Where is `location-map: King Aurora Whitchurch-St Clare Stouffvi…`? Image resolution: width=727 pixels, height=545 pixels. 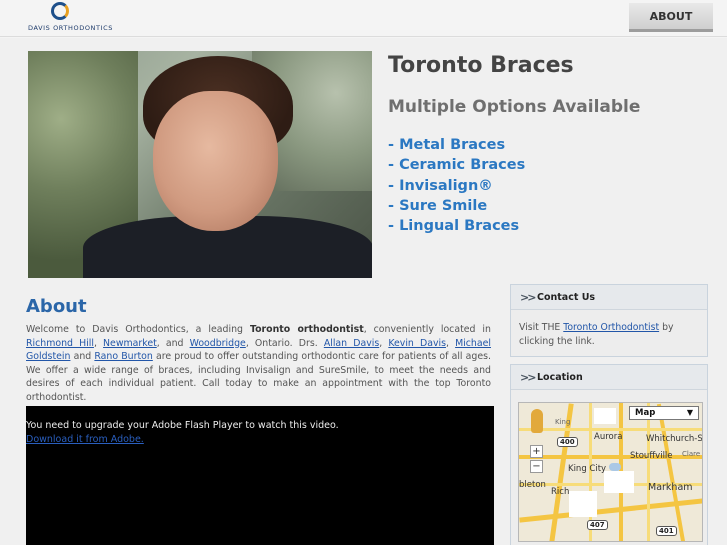 location-map: King Aurora Whitchurch-St Clare Stouffvi… is located at coordinates (610, 472).